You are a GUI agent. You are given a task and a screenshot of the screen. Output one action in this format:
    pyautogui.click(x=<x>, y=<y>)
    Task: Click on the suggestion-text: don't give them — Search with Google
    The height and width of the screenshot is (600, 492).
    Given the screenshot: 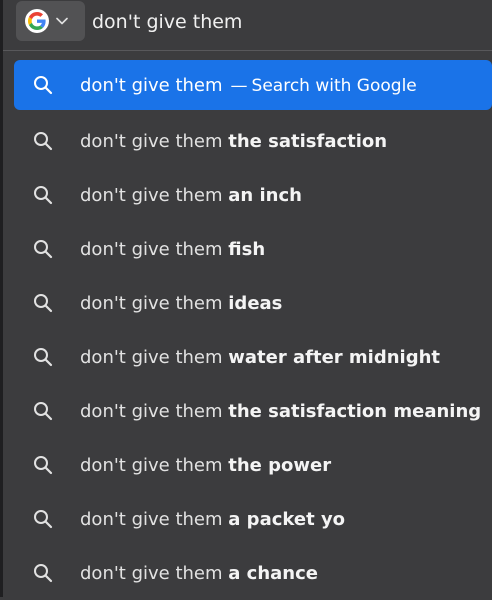 What is the action you would take?
    pyautogui.click(x=248, y=85)
    